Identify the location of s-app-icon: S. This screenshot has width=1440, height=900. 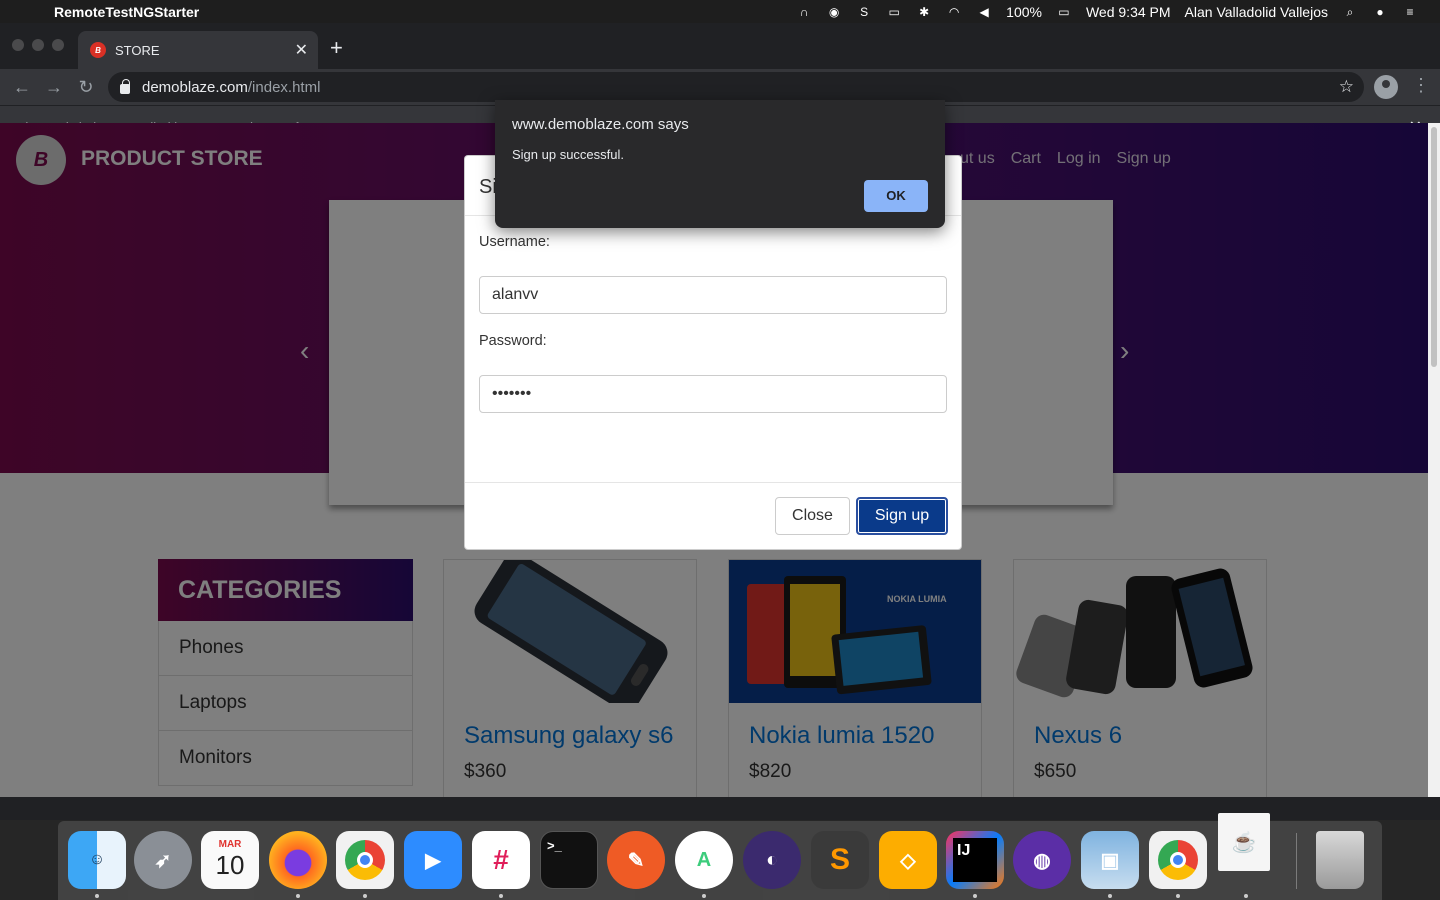
(864, 12).